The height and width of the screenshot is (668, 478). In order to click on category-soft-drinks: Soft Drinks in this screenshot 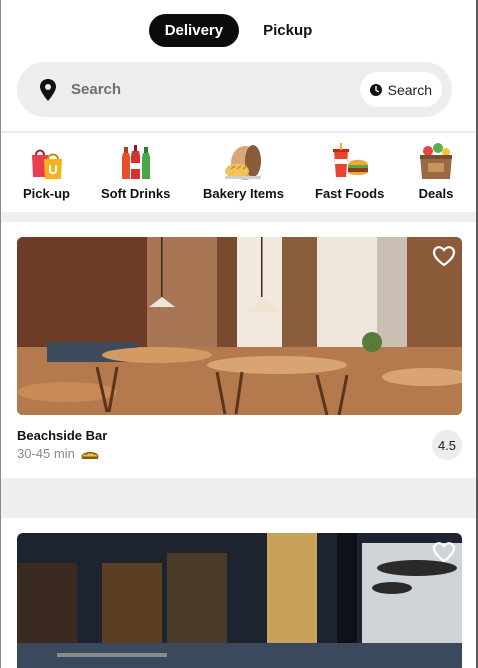, I will do `click(135, 172)`.